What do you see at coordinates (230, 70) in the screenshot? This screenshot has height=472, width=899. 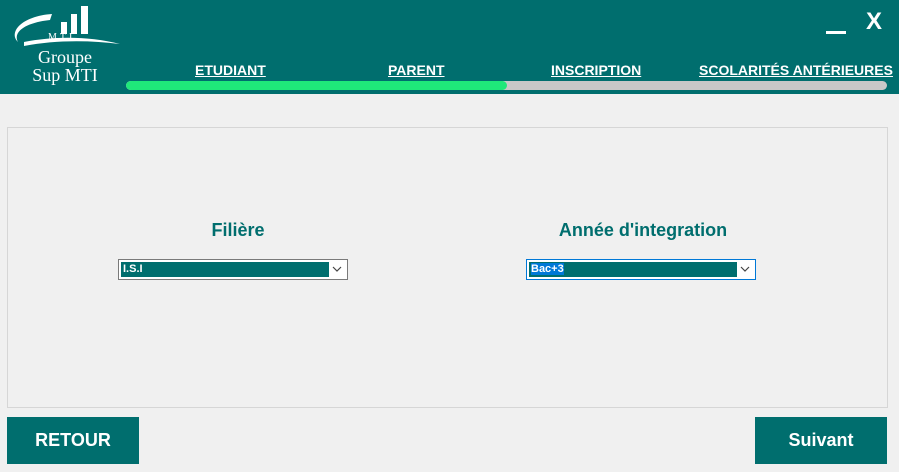 I see `tab-etudiant: ETUDIANT` at bounding box center [230, 70].